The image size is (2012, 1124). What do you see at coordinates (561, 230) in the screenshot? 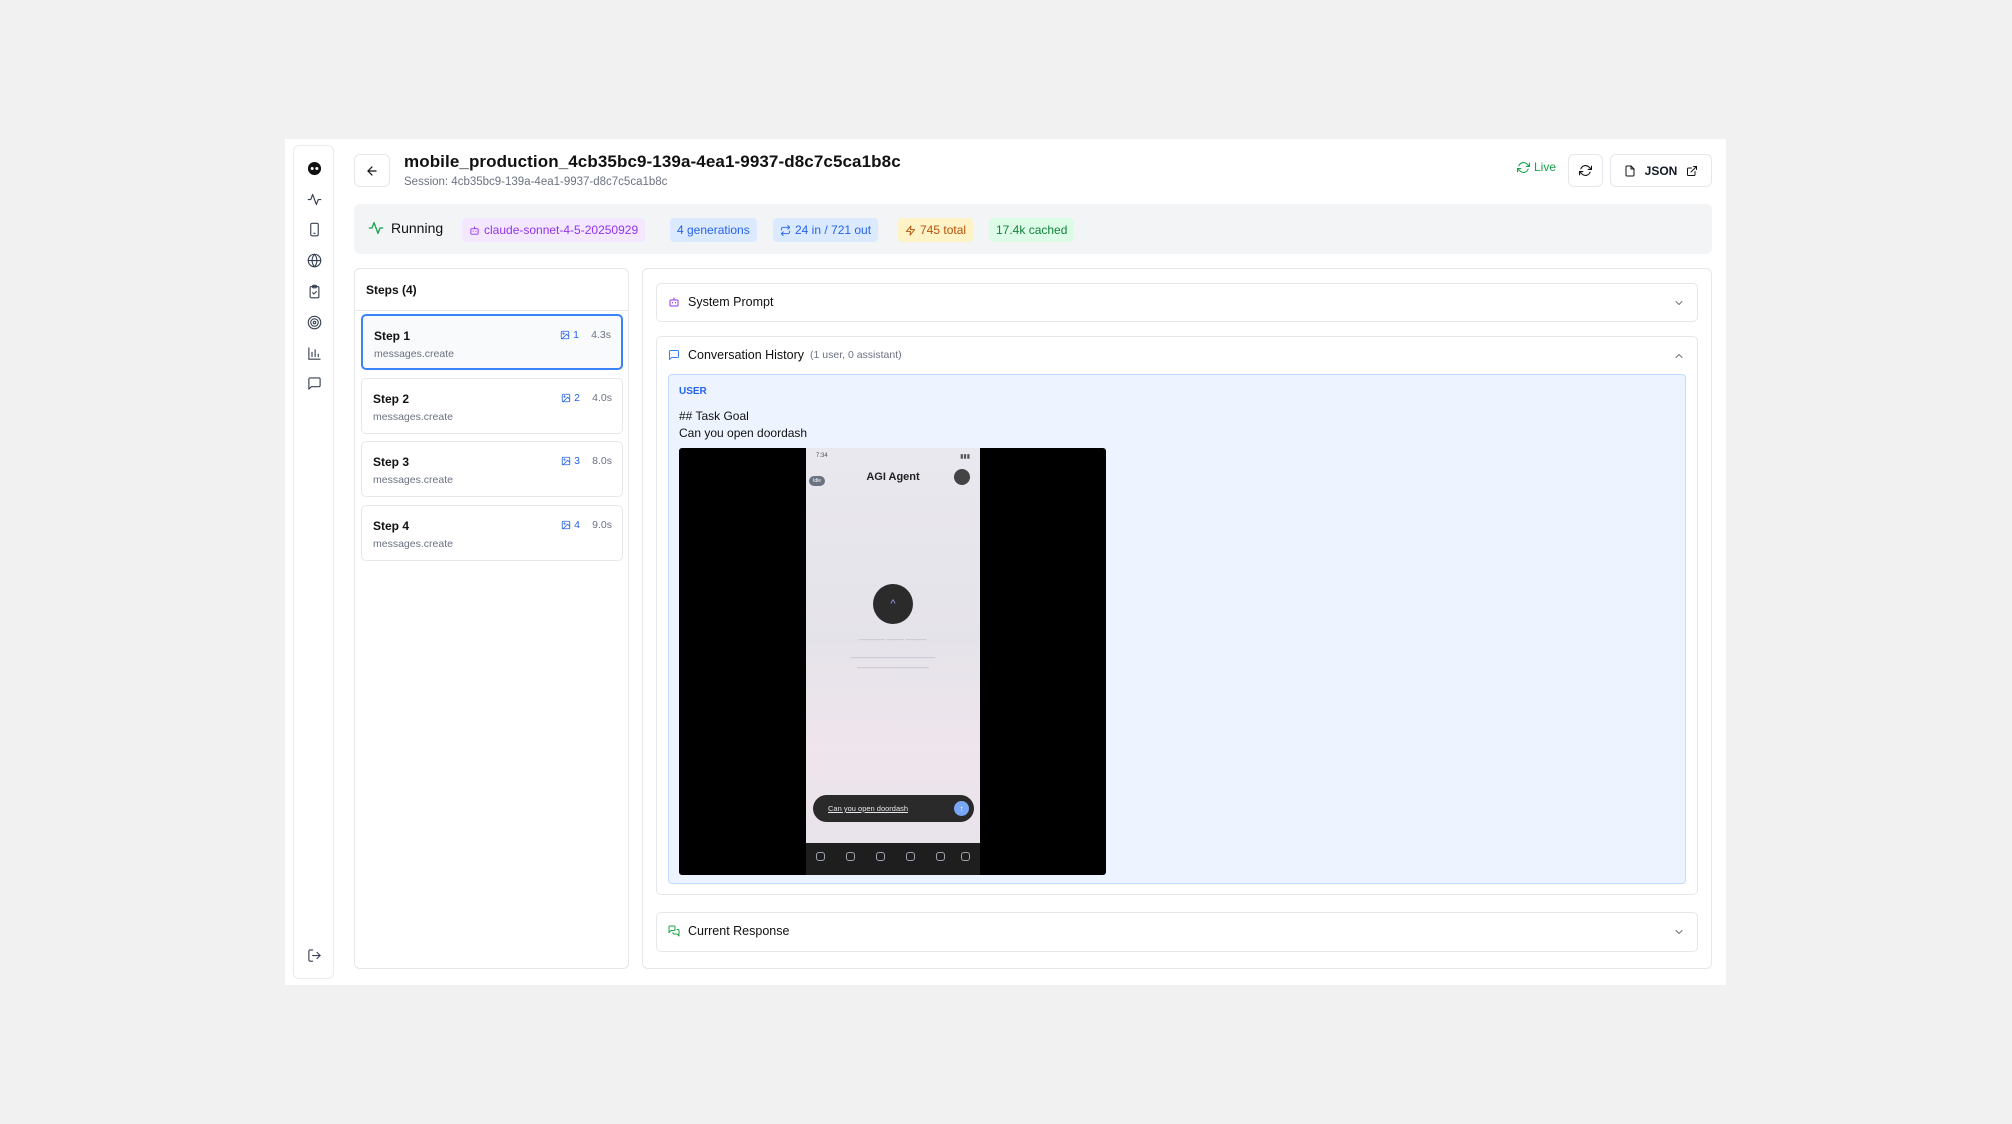
I see `model-badge-label: claude-sonnet-4-5-20250929` at bounding box center [561, 230].